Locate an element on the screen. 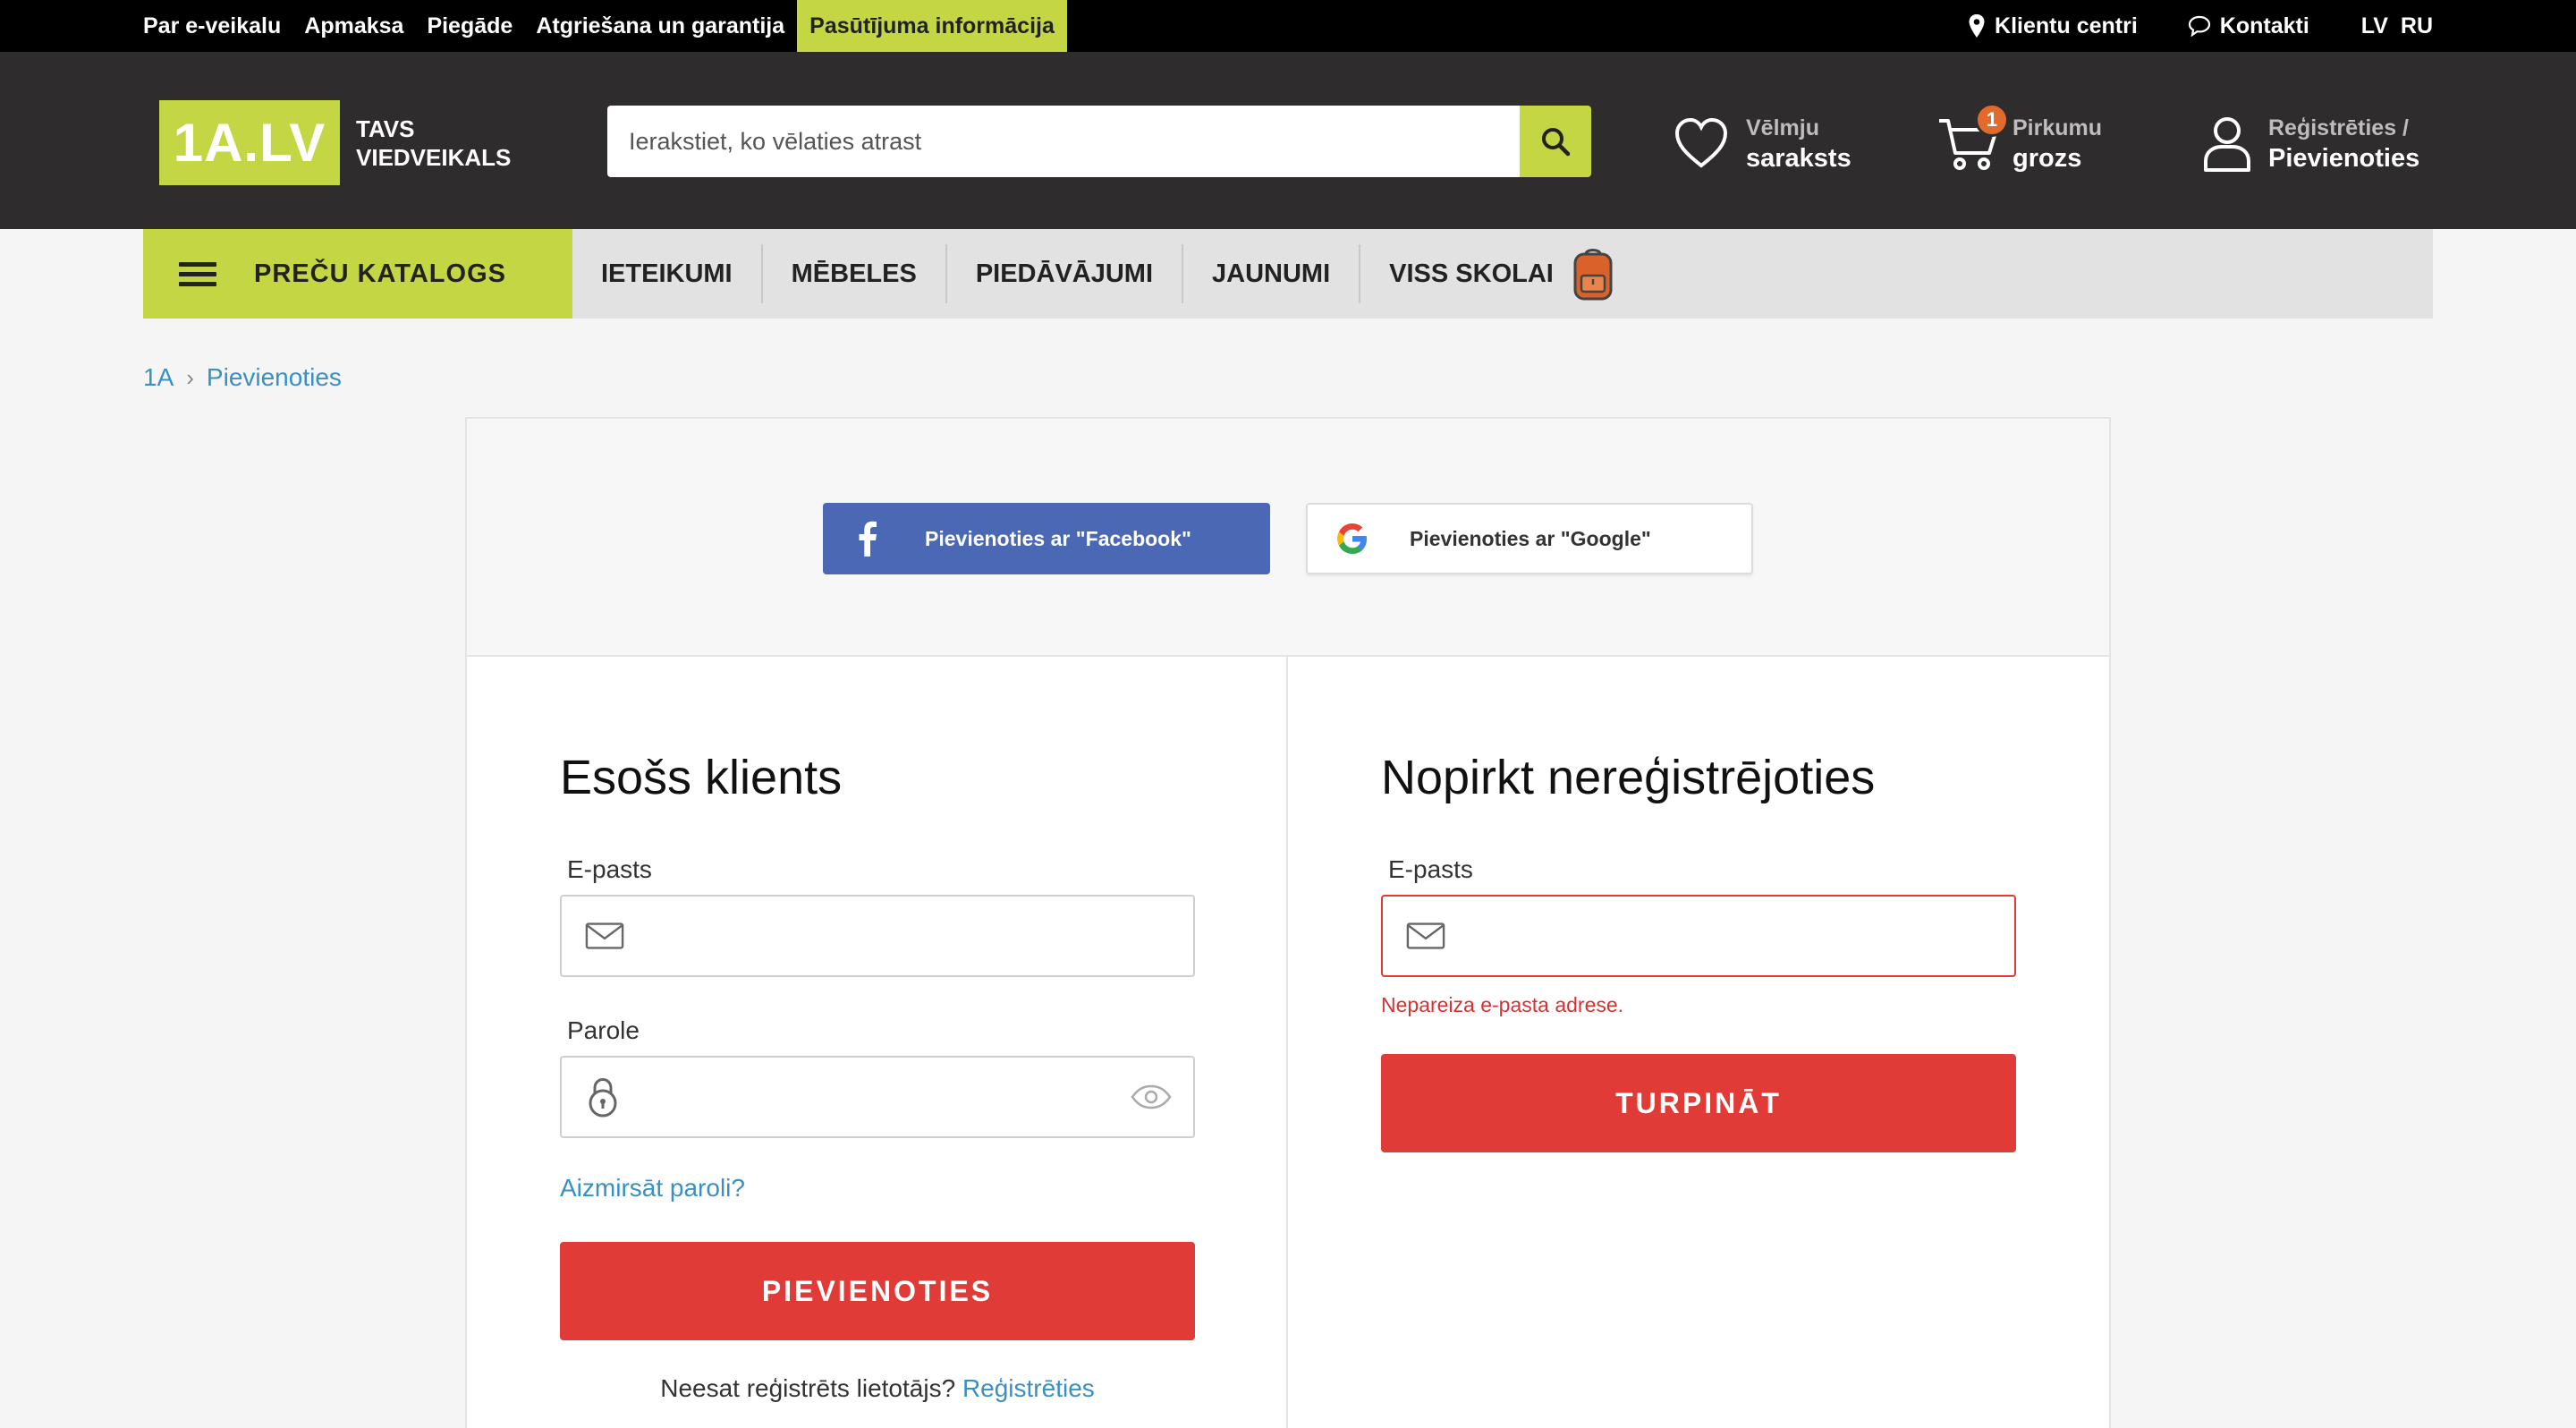 This screenshot has height=1428, width=2576. cart-small: Pirkumu is located at coordinates (2057, 127).